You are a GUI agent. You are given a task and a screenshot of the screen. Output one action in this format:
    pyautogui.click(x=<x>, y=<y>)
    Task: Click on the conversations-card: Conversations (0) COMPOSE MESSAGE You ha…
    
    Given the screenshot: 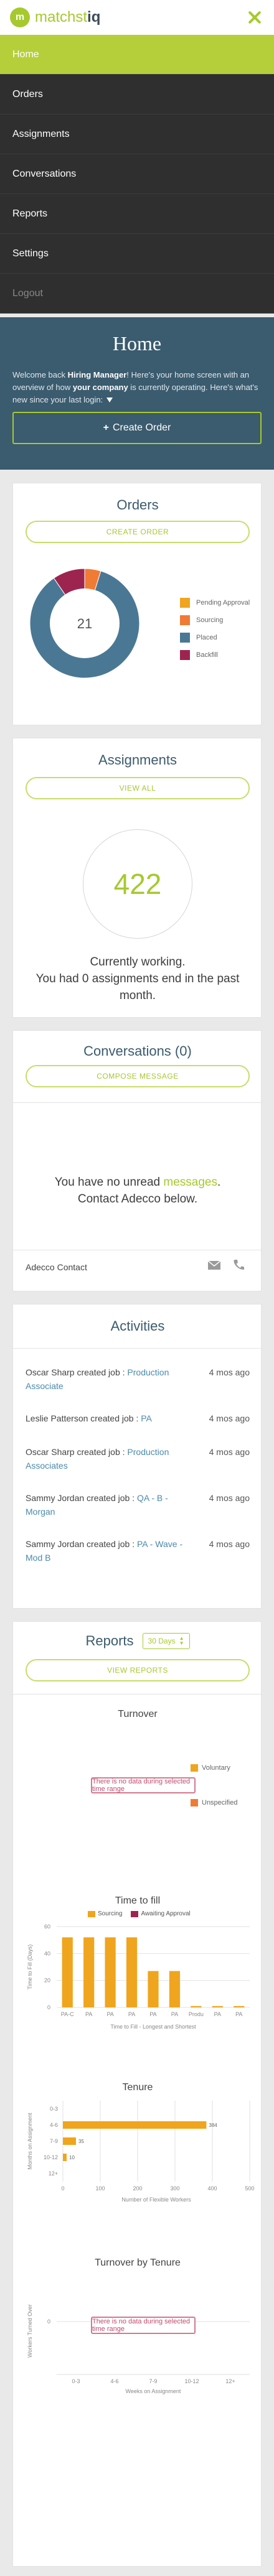 What is the action you would take?
    pyautogui.click(x=137, y=1160)
    